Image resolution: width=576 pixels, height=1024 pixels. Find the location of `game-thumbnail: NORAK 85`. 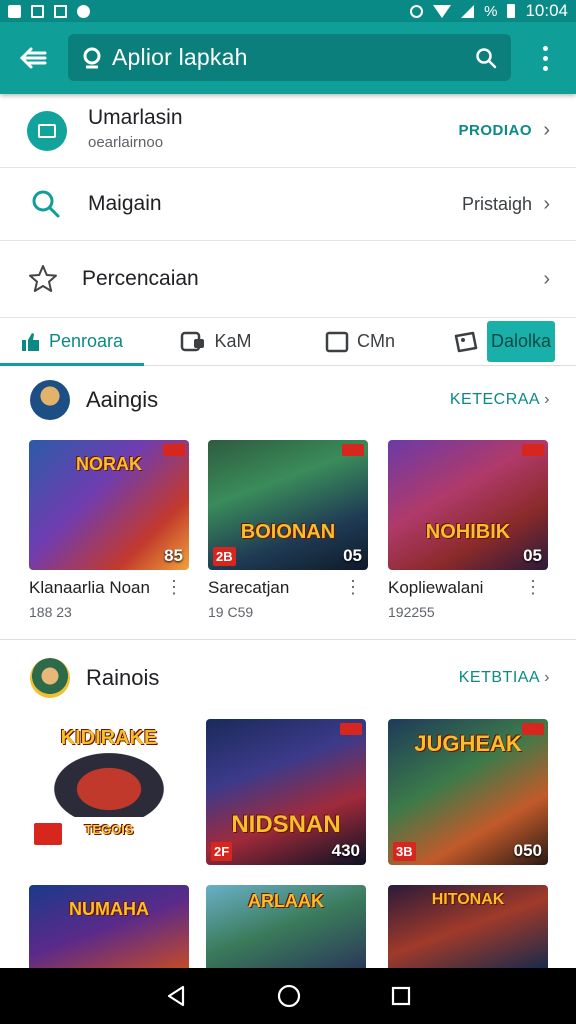

game-thumbnail: NORAK 85 is located at coordinates (109, 505).